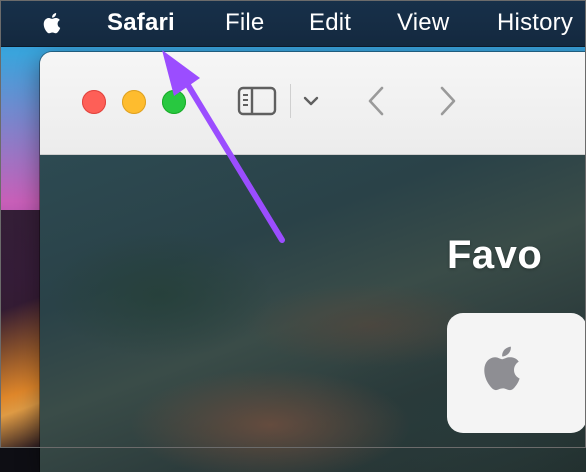 The image size is (586, 472). I want to click on toolbar-divider, so click(290, 101).